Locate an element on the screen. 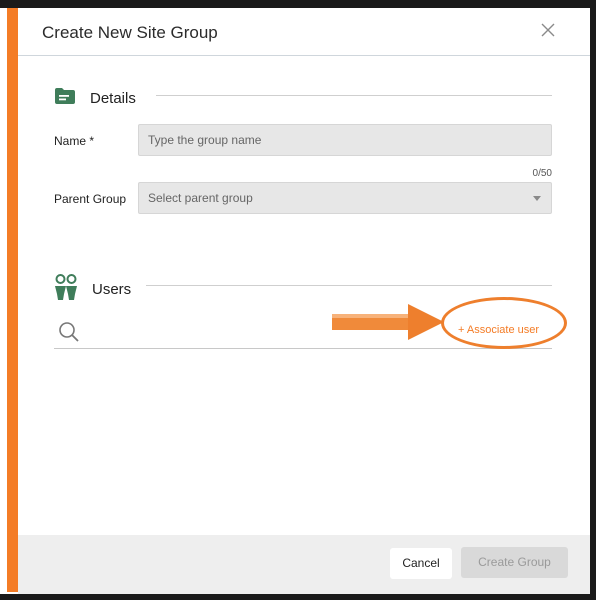 The width and height of the screenshot is (596, 600). search-icon is located at coordinates (69, 332).